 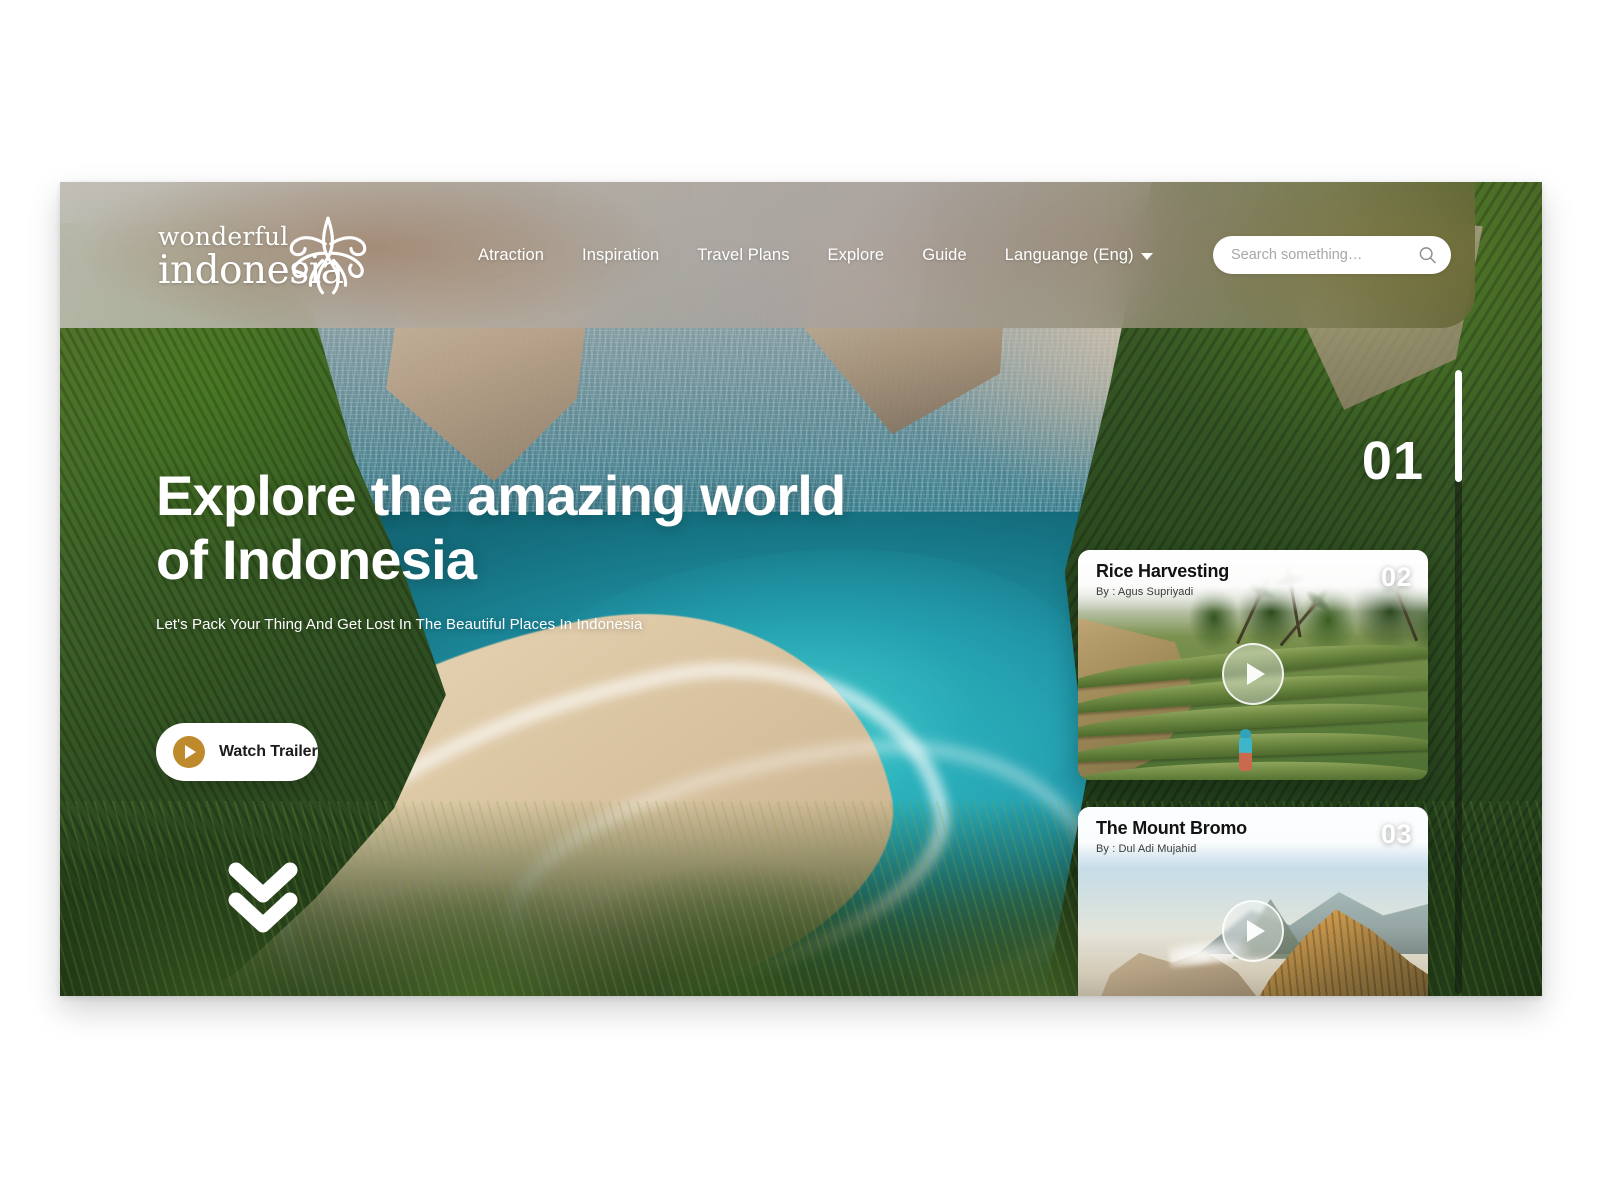 I want to click on progress-scrollbar, so click(x=1458, y=682).